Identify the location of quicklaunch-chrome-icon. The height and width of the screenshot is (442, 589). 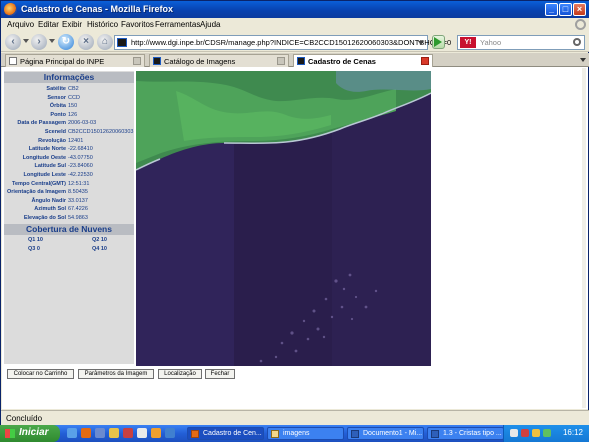
(156, 433).